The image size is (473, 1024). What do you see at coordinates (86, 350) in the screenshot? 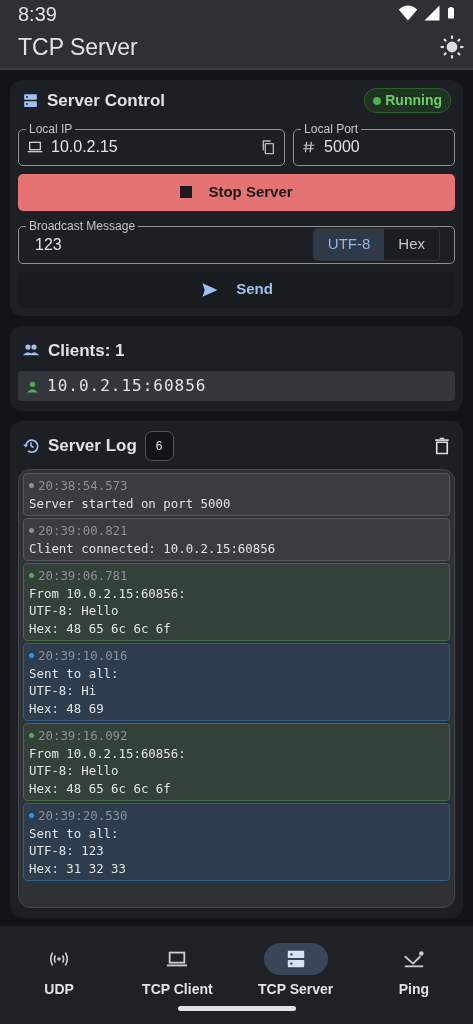
I see `card-title: Clients: 1` at bounding box center [86, 350].